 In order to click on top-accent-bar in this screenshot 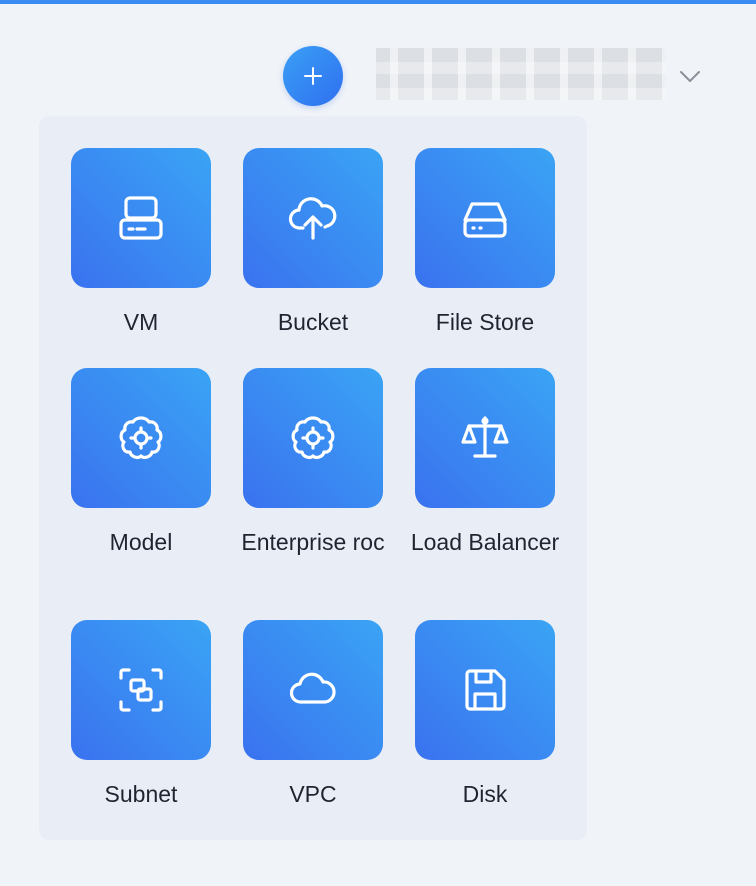, I will do `click(378, 2)`.